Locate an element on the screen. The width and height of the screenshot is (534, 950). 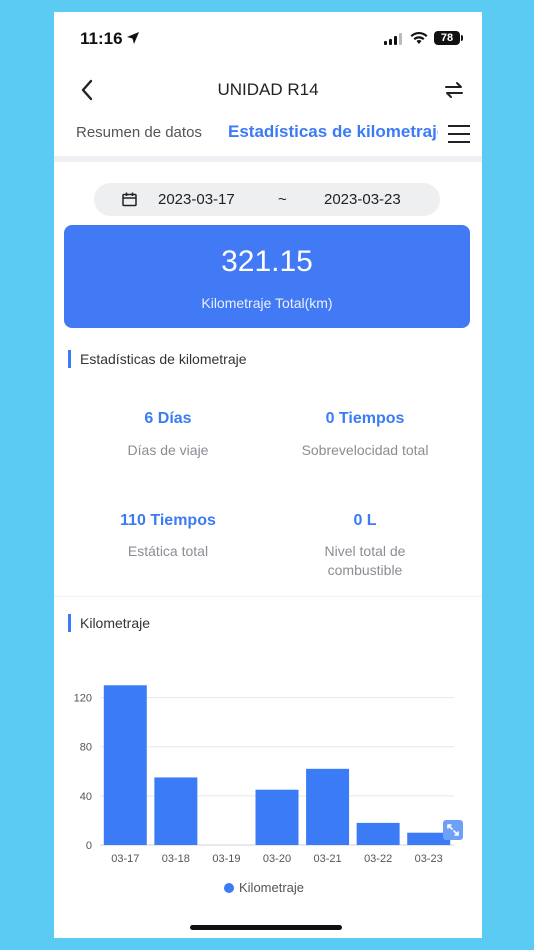
wifi-icon is located at coordinates (419, 37).